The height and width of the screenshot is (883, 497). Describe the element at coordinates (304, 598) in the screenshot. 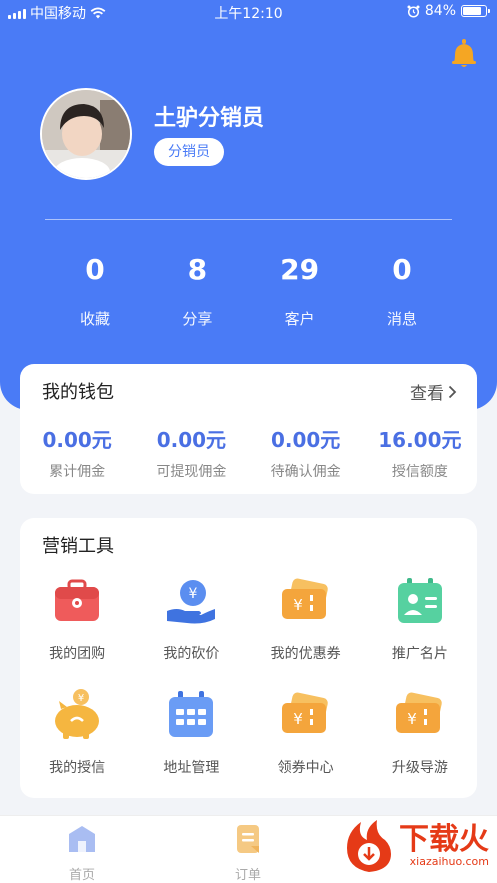

I see `coupon-icon: ¥` at that location.